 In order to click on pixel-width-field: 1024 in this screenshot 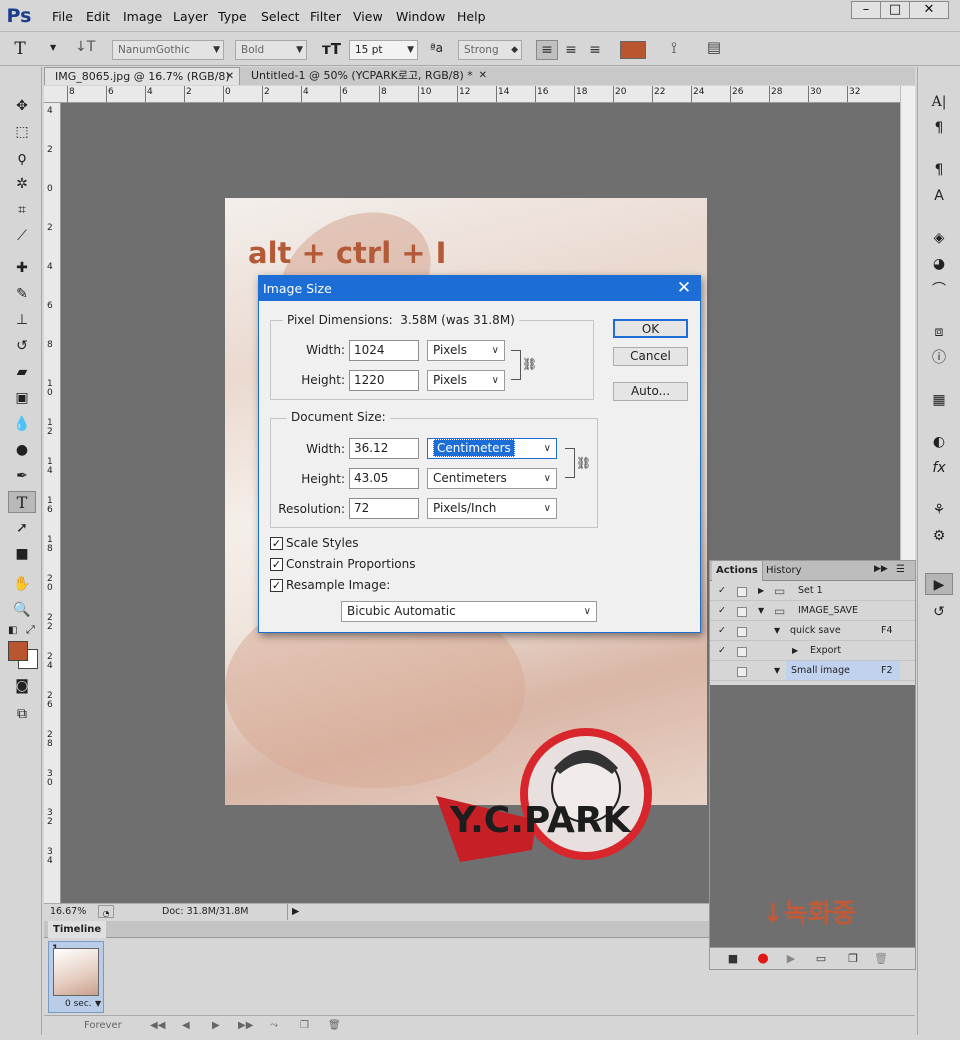, I will do `click(384, 350)`.